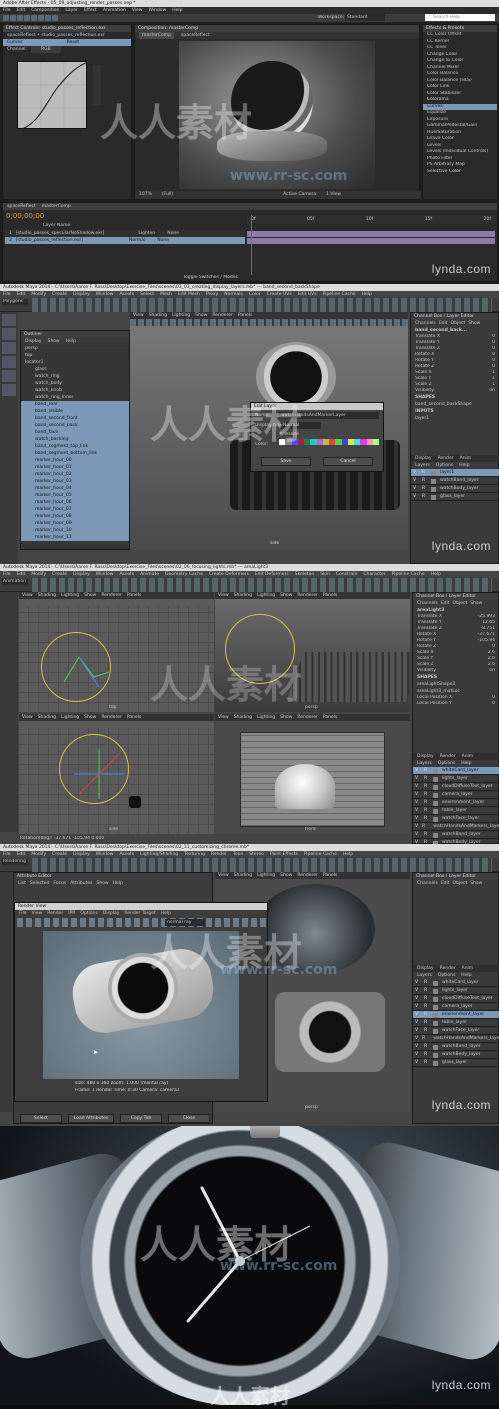 Image resolution: width=499 pixels, height=1409 pixels. I want to click on maya2-menu-item: Skeleton, so click(304, 574).